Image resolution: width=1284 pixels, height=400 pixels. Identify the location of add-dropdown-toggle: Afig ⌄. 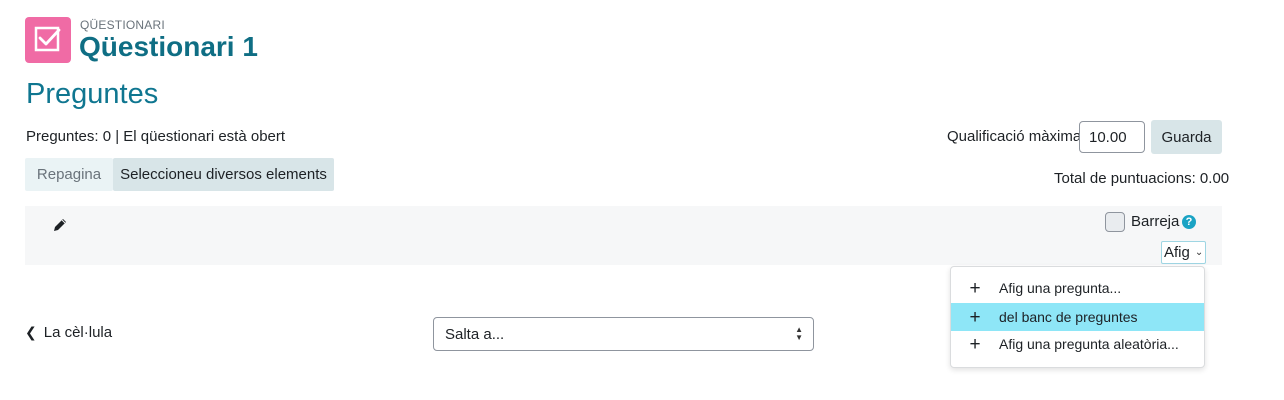
(1183, 252).